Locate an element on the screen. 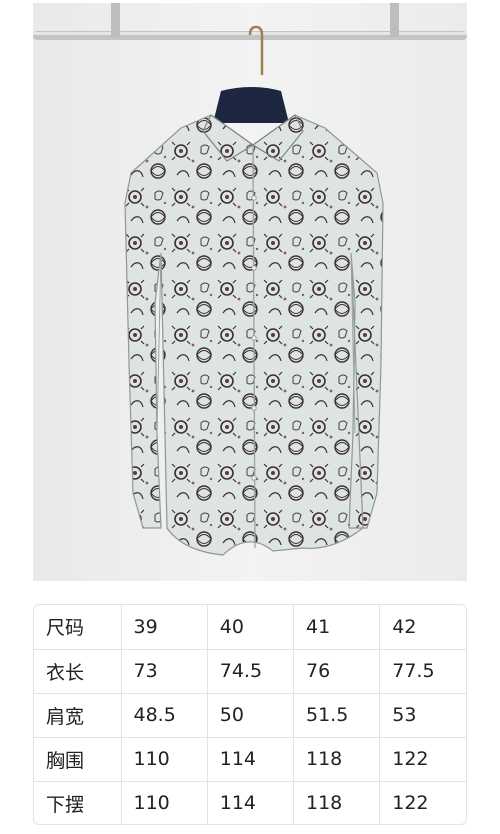 This screenshot has height=834, width=500. size-row-chest: 胸围 110 114 118 122 is located at coordinates (250, 759).